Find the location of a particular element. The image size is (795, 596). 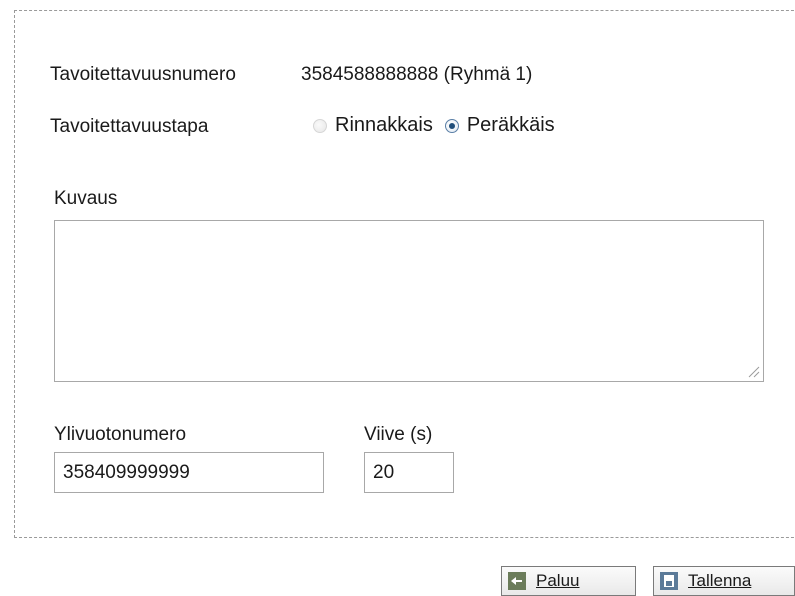

save-button-label: Tallenna is located at coordinates (720, 580).